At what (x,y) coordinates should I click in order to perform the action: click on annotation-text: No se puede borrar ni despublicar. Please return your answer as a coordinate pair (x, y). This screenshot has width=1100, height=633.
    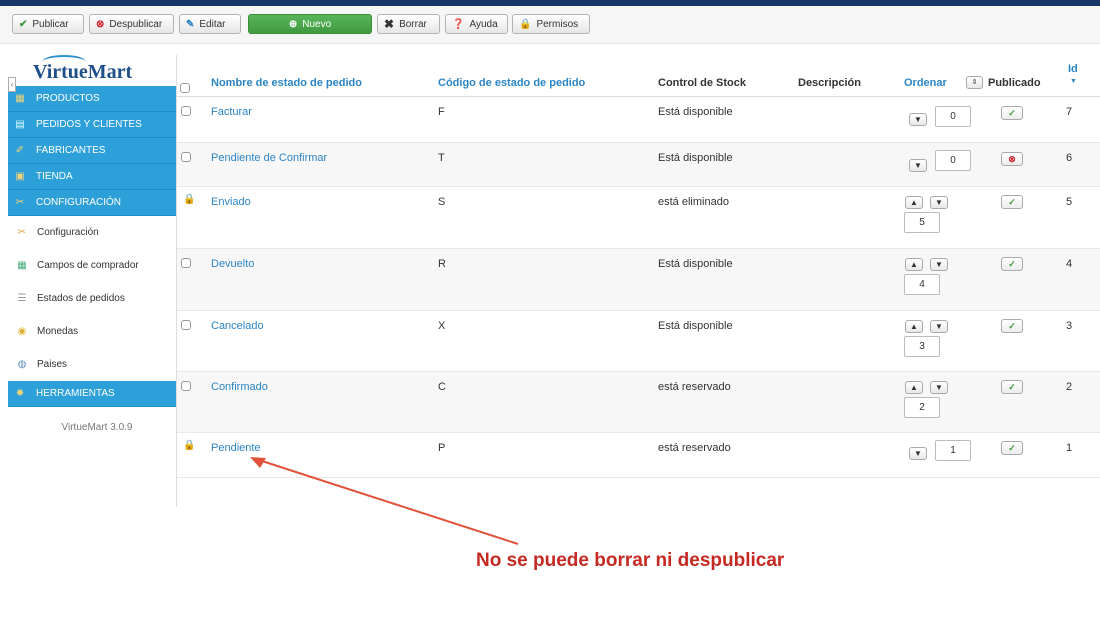
    Looking at the image, I should click on (630, 560).